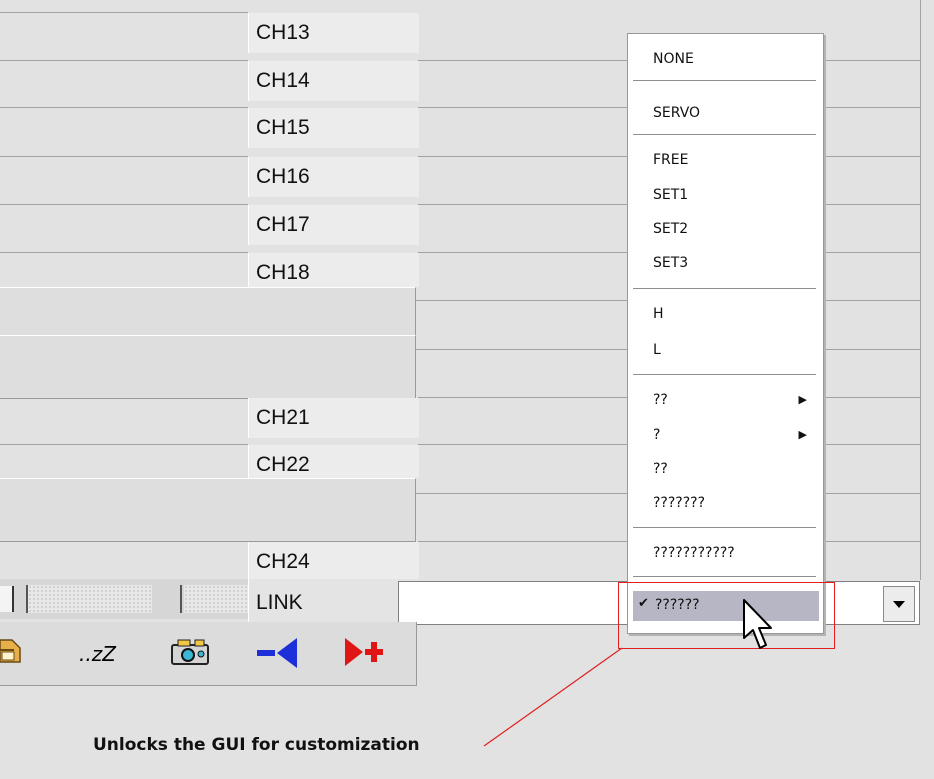  What do you see at coordinates (724, 400) in the screenshot?
I see `menu-item-submenu-1: ?? ▶` at bounding box center [724, 400].